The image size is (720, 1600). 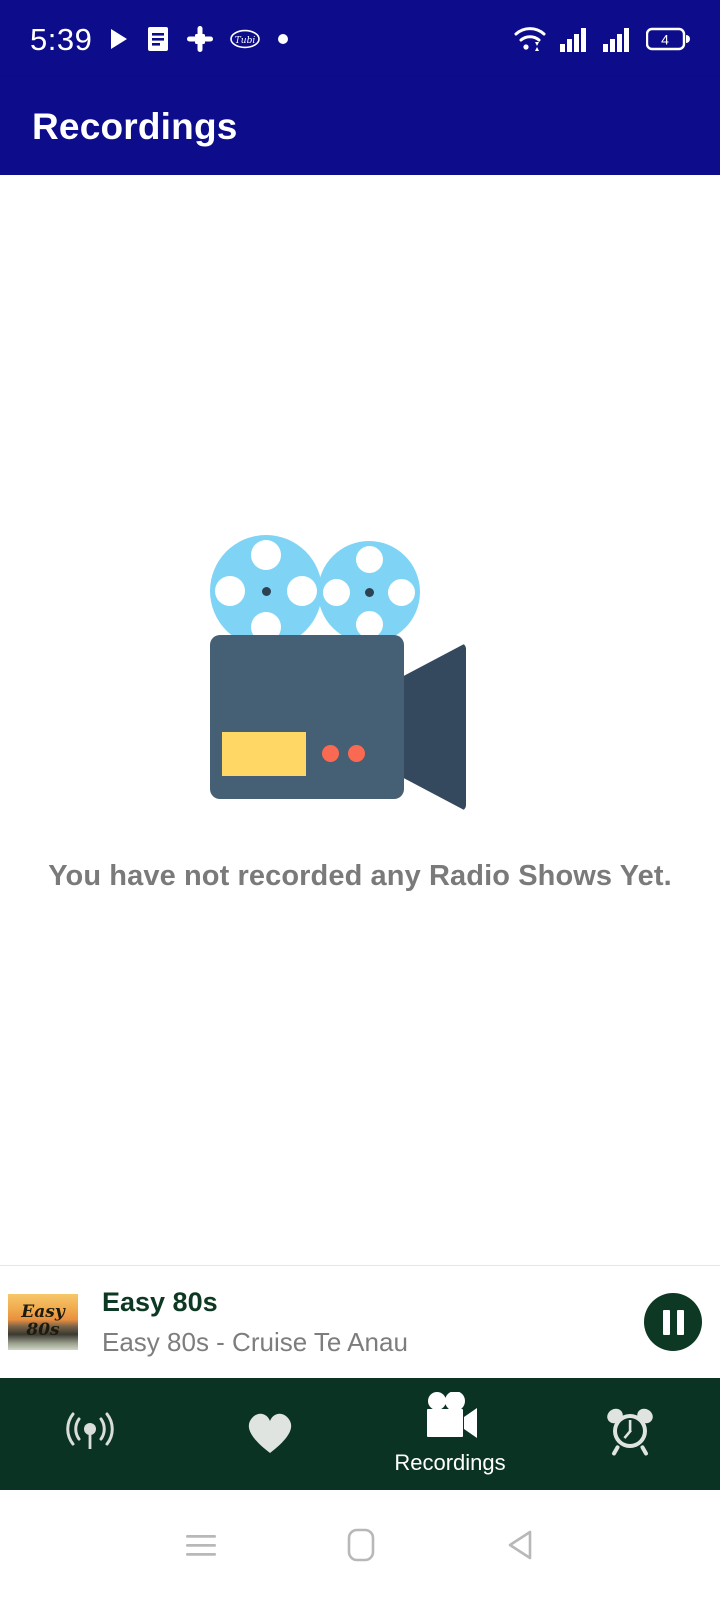 I want to click on film-reel-left-icon, so click(x=266, y=591).